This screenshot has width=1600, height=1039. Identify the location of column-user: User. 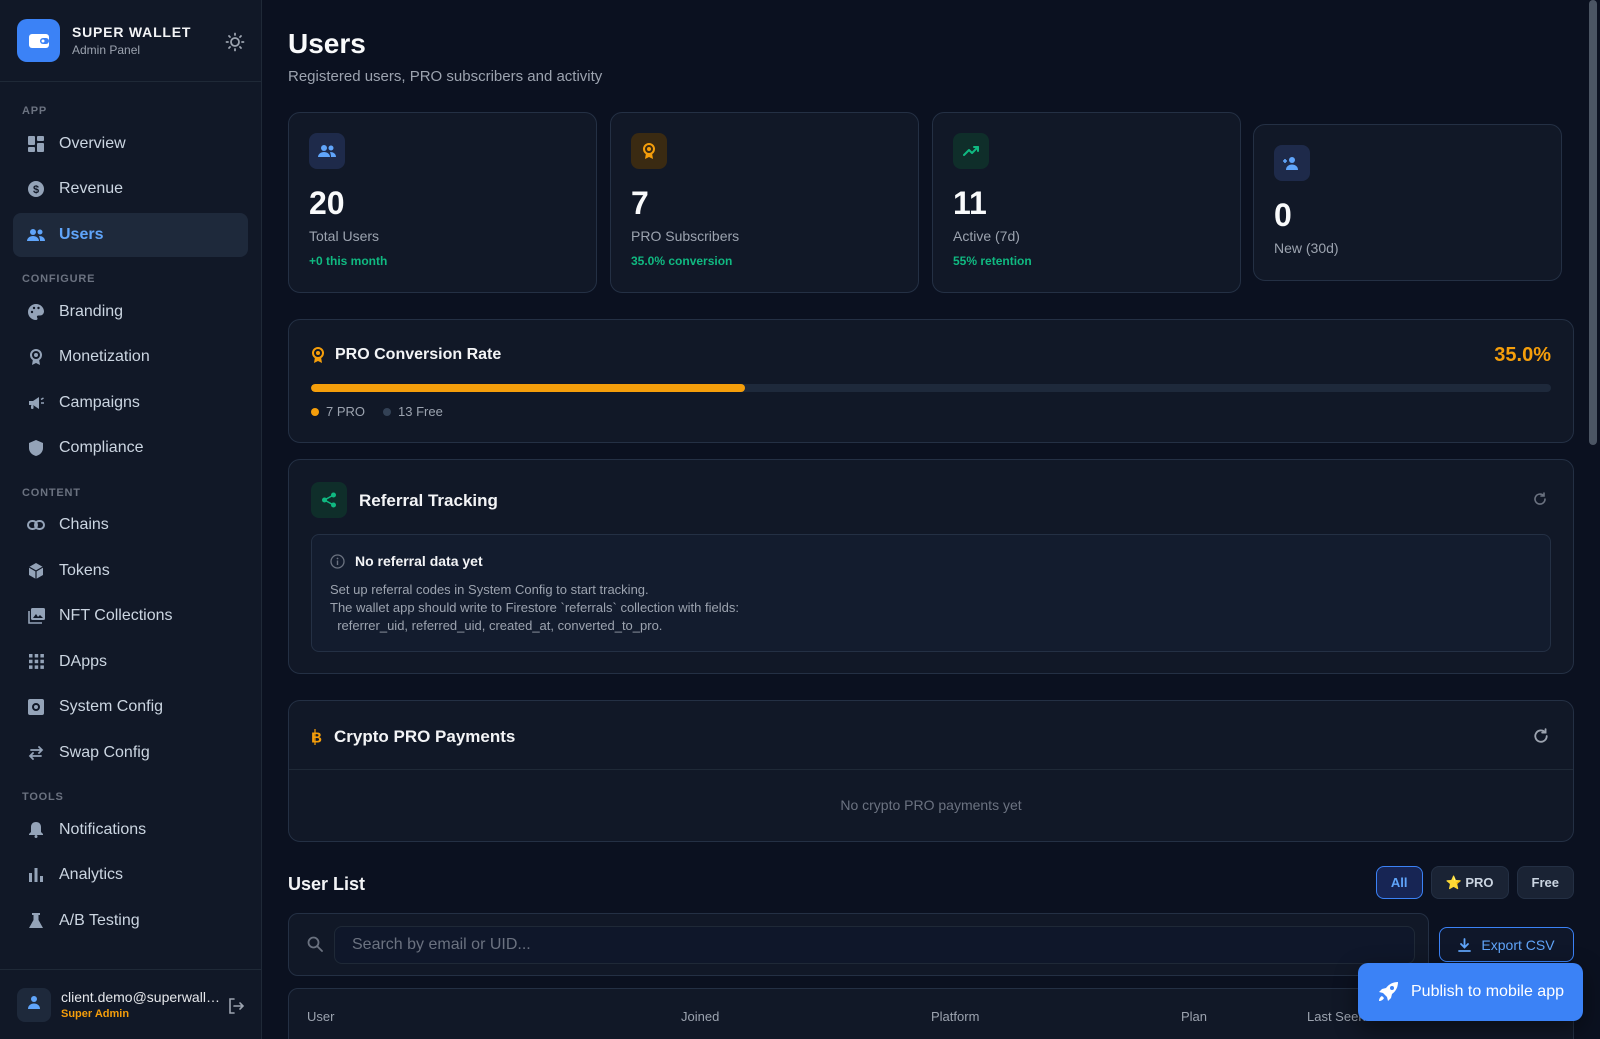
(320, 1016).